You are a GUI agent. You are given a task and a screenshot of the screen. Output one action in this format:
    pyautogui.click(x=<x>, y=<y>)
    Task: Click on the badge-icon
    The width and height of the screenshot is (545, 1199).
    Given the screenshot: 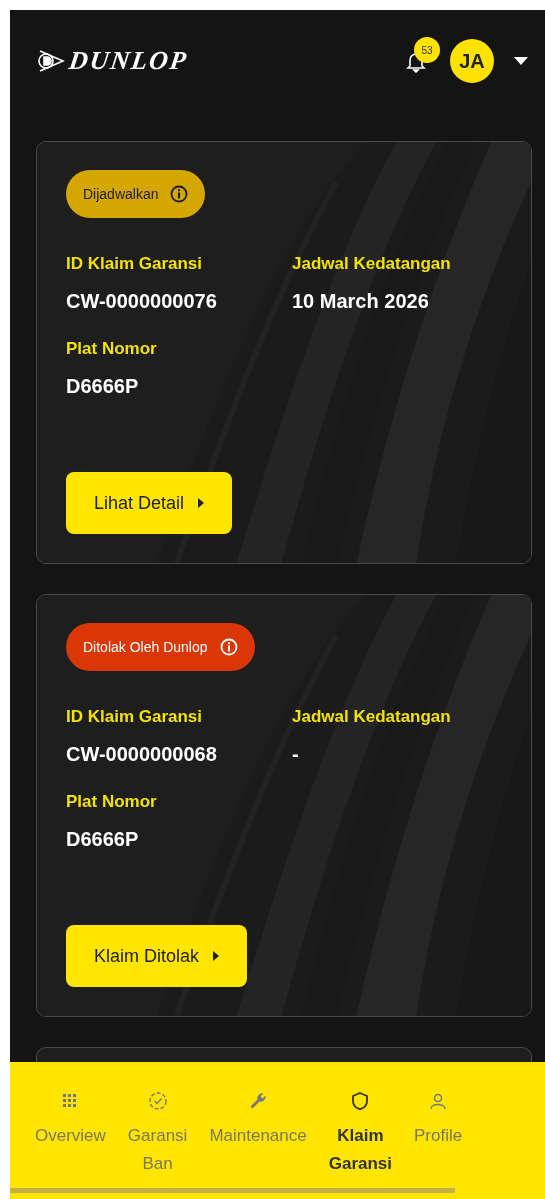 What is the action you would take?
    pyautogui.click(x=157, y=1101)
    